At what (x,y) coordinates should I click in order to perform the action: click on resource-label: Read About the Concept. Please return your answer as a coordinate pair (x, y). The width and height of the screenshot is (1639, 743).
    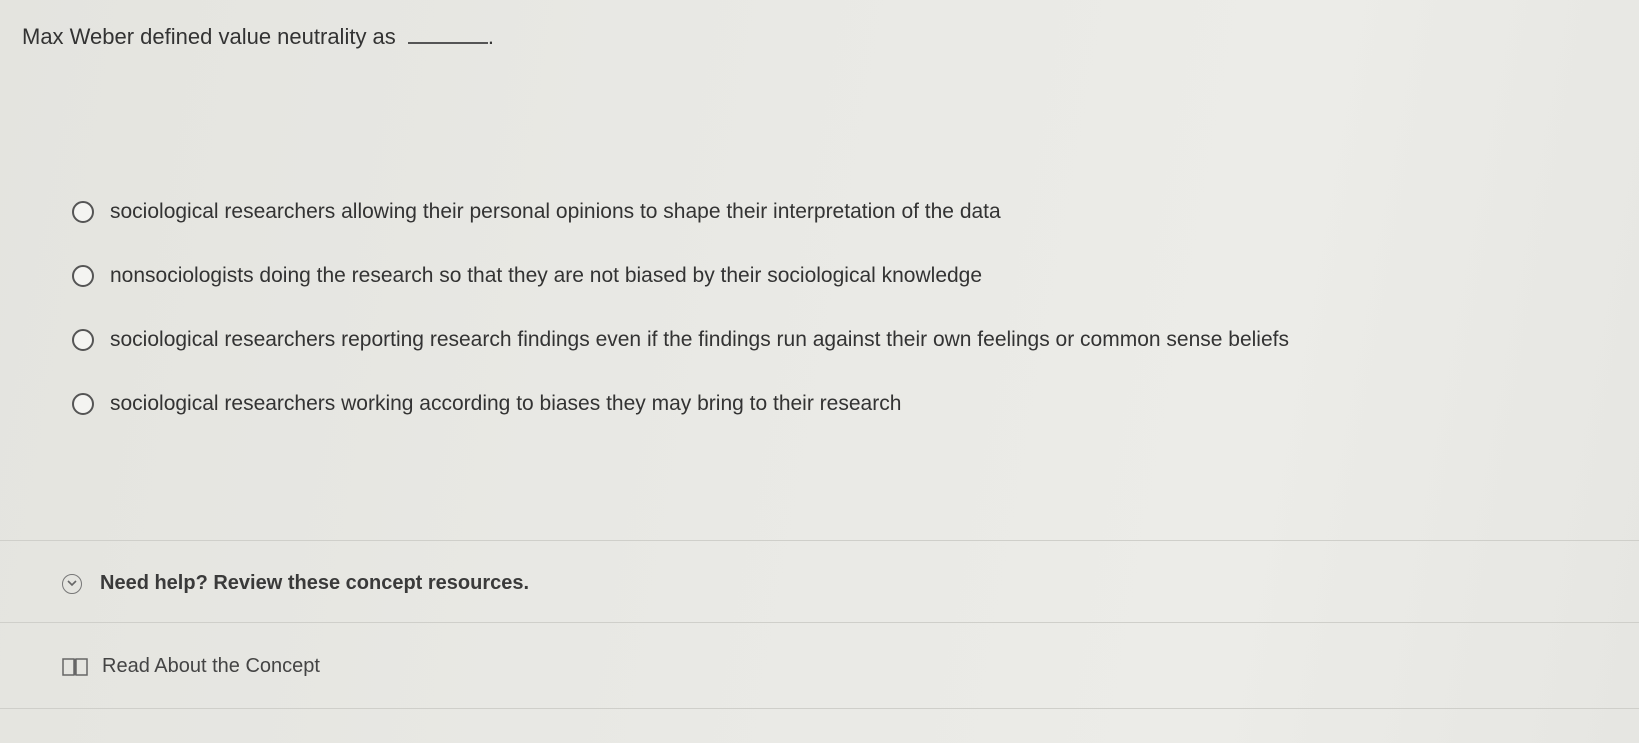
    Looking at the image, I should click on (211, 666).